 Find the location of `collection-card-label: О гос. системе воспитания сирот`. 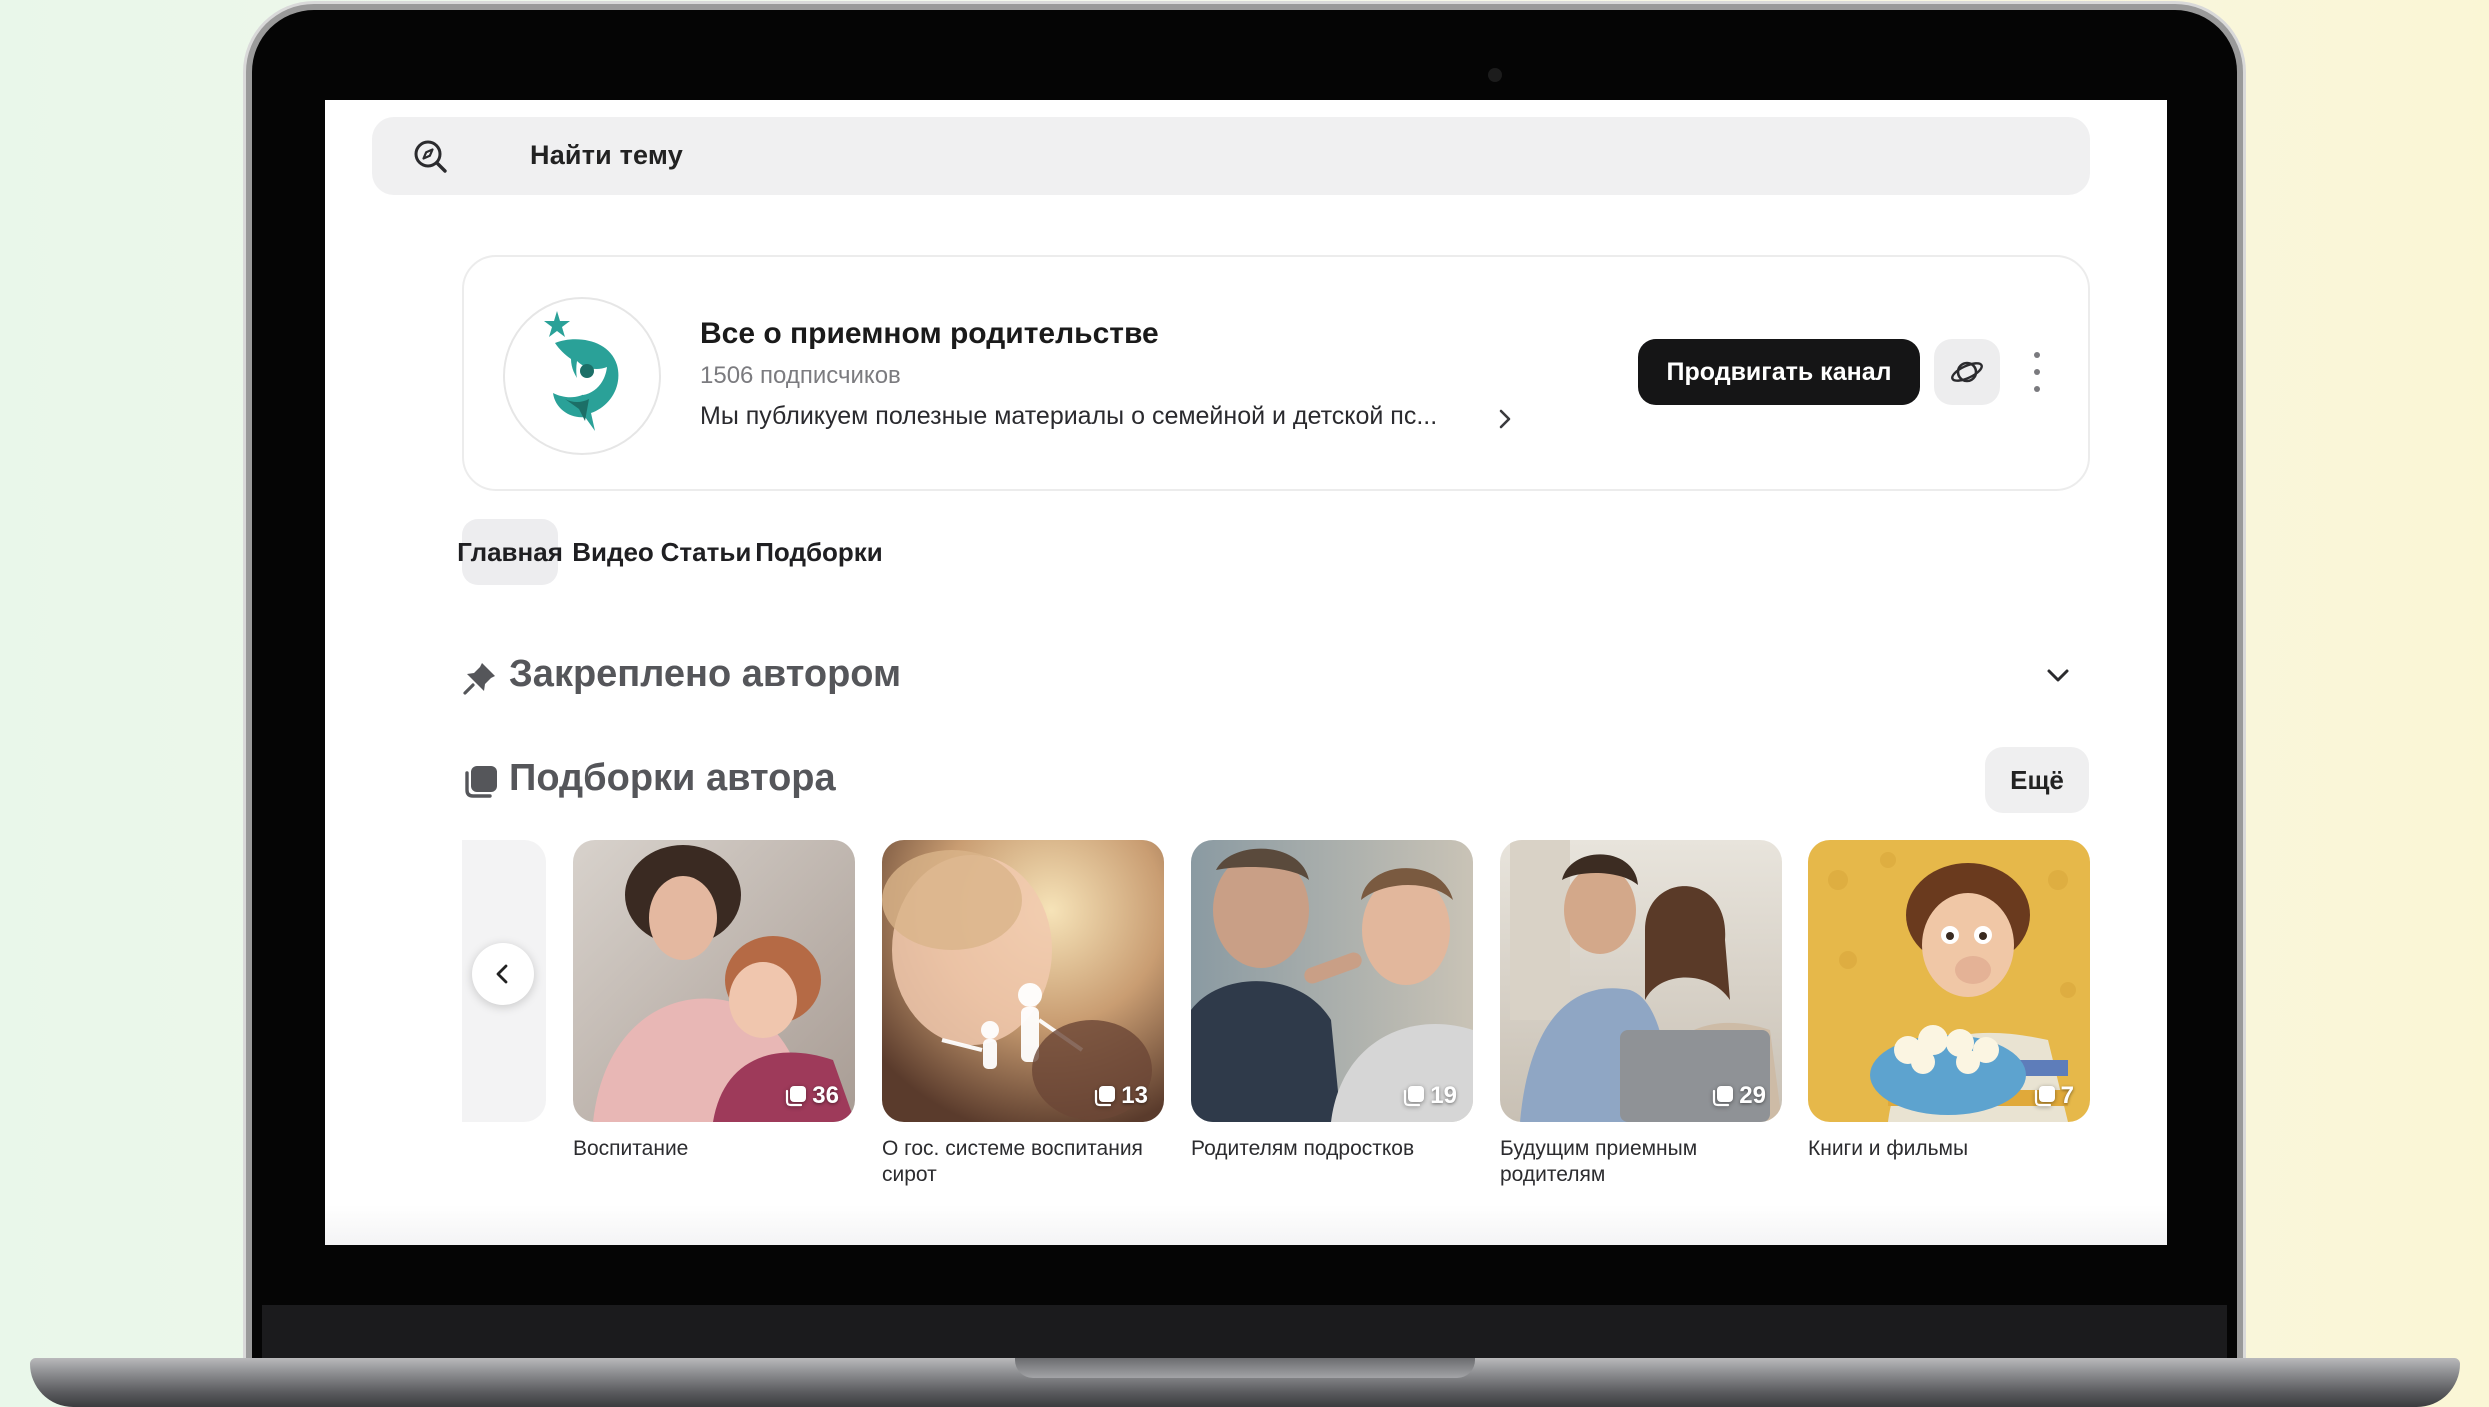

collection-card-label: О гос. системе воспитания сирот is located at coordinates (1012, 1161).